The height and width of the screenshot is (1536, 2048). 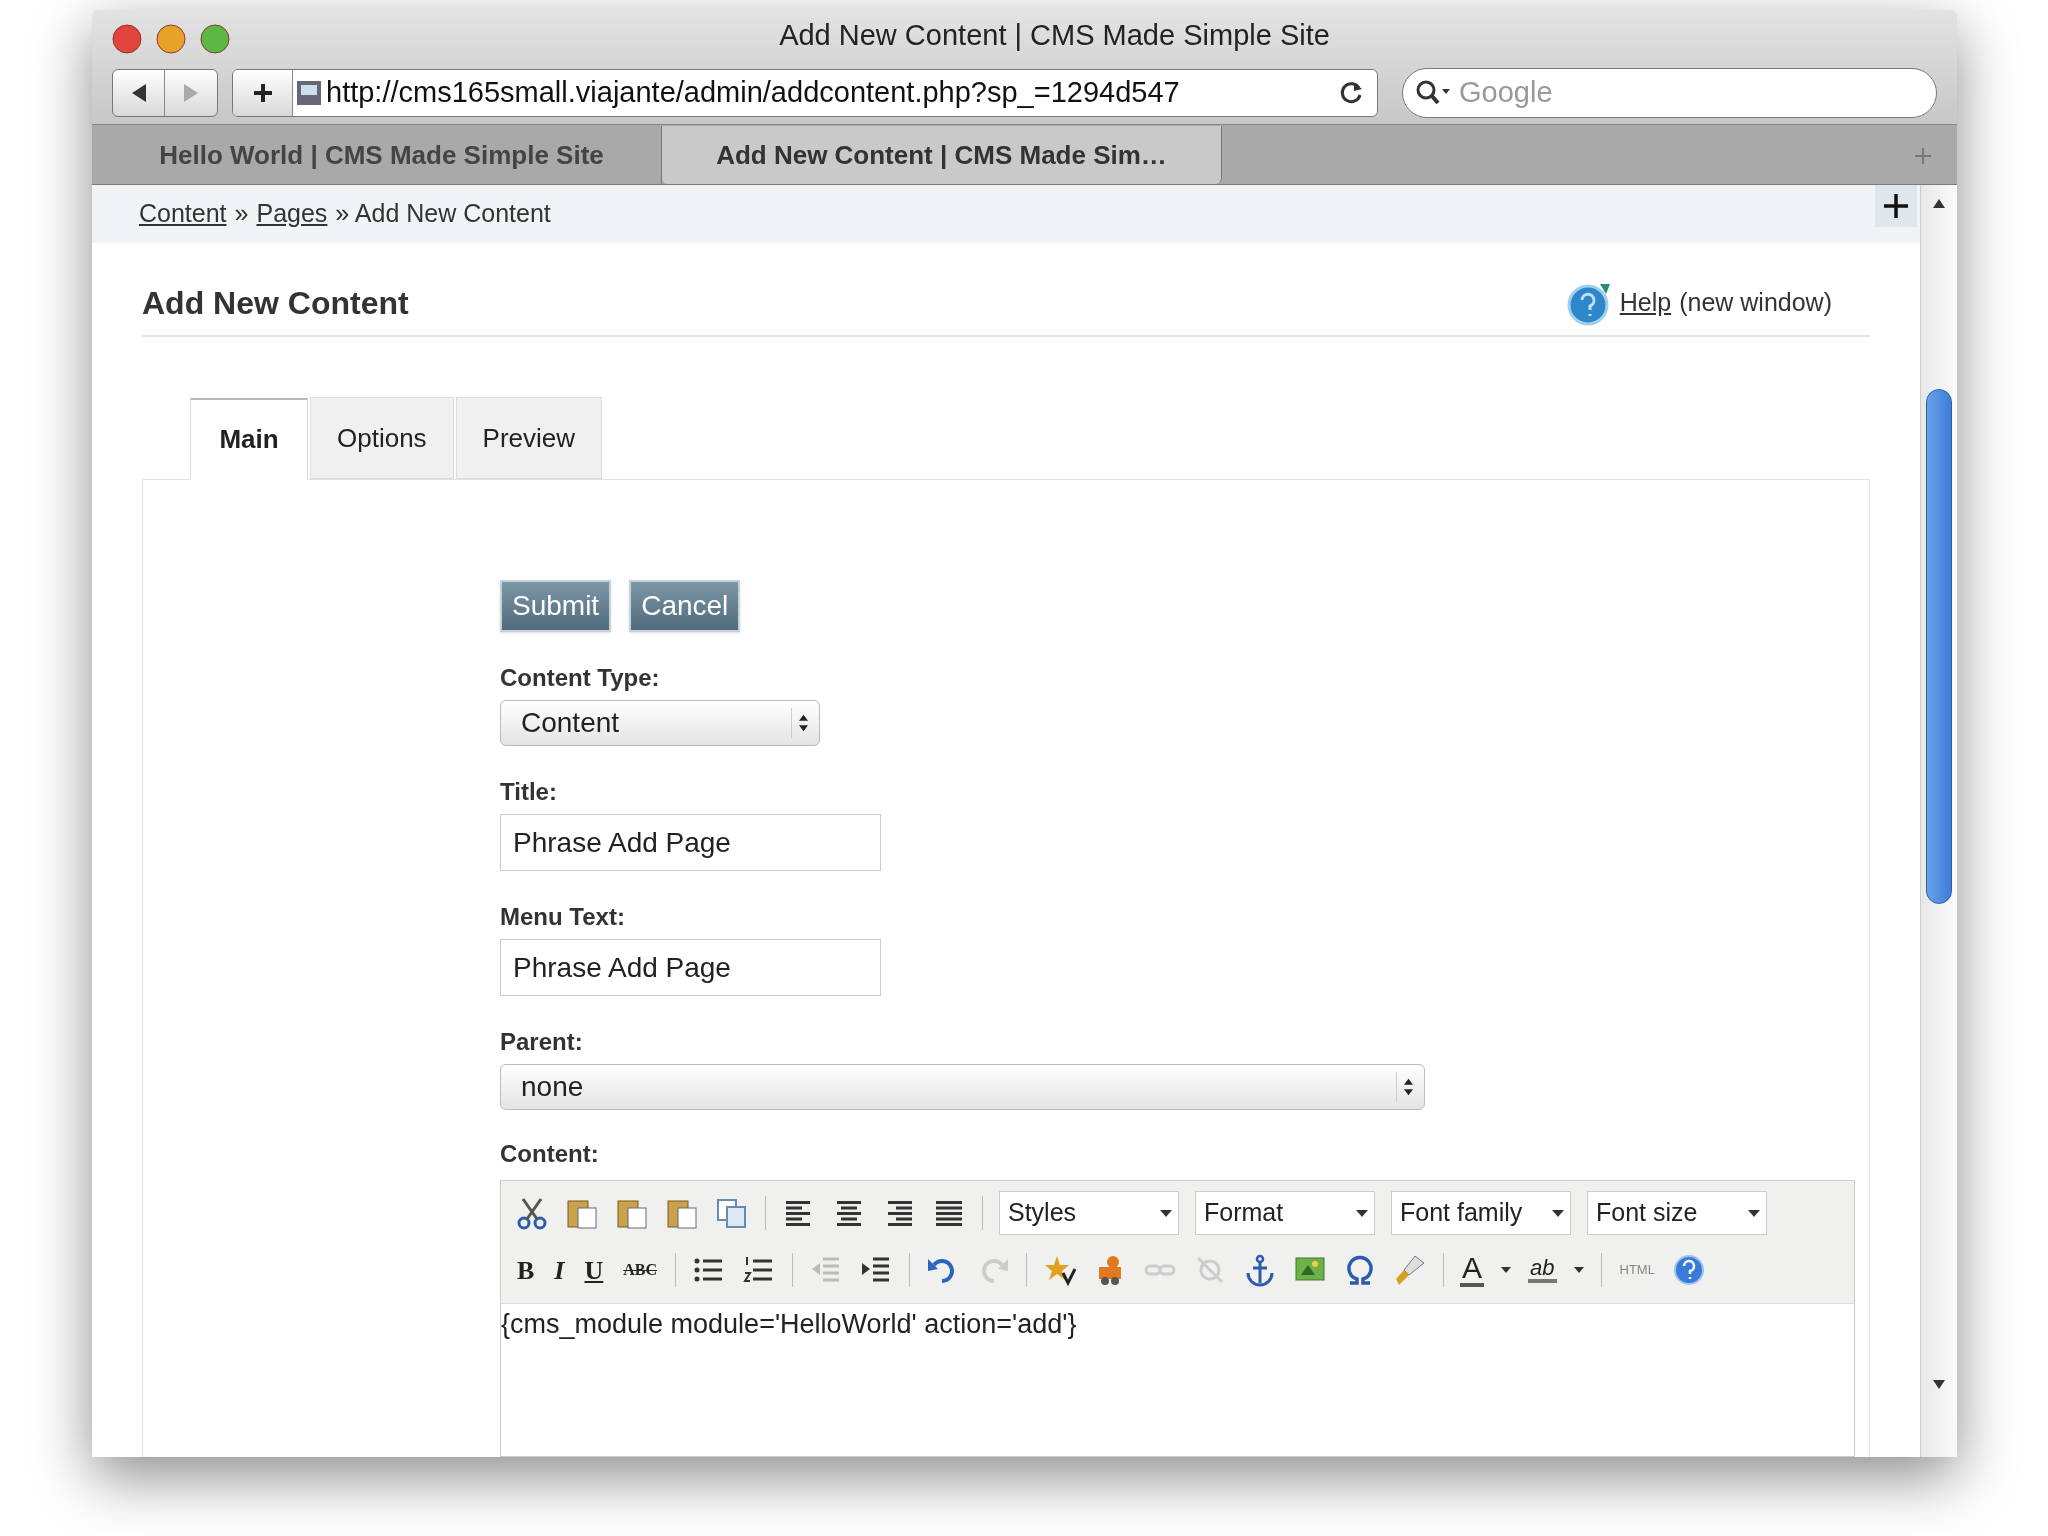 What do you see at coordinates (732, 1213) in the screenshot?
I see `copy-icon` at bounding box center [732, 1213].